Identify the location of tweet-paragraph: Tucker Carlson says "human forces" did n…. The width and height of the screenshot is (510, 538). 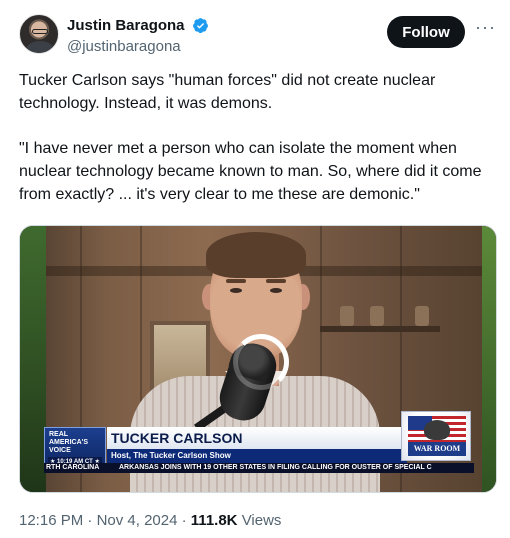
(227, 92).